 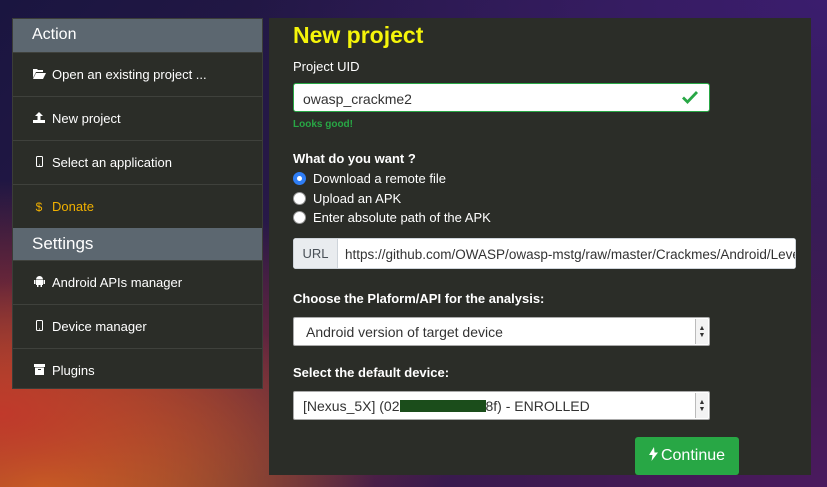 I want to click on device-prefix: [Nexus_5X] (02, so click(x=351, y=406).